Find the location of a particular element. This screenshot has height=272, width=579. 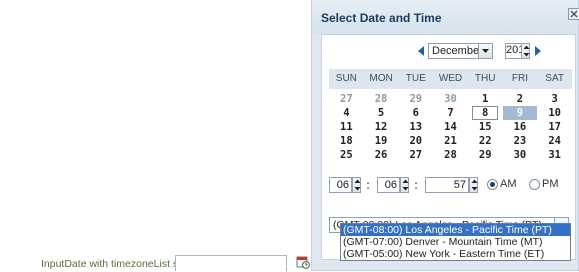

week-row: 4 5 6 7 8 9 10 is located at coordinates (450, 113).